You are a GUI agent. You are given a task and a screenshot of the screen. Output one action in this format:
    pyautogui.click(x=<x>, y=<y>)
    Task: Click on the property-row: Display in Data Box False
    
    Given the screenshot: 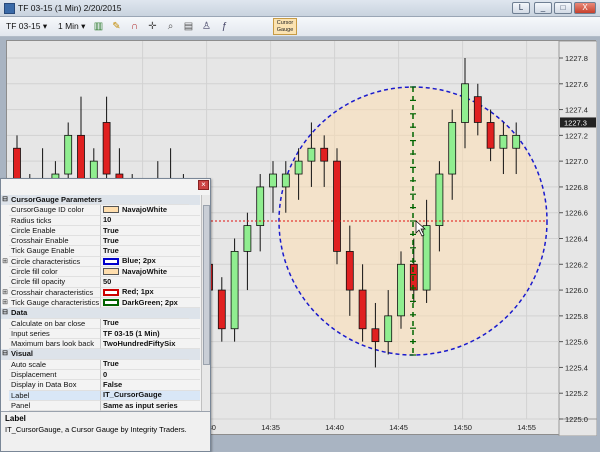 What is the action you would take?
    pyautogui.click(x=100, y=385)
    